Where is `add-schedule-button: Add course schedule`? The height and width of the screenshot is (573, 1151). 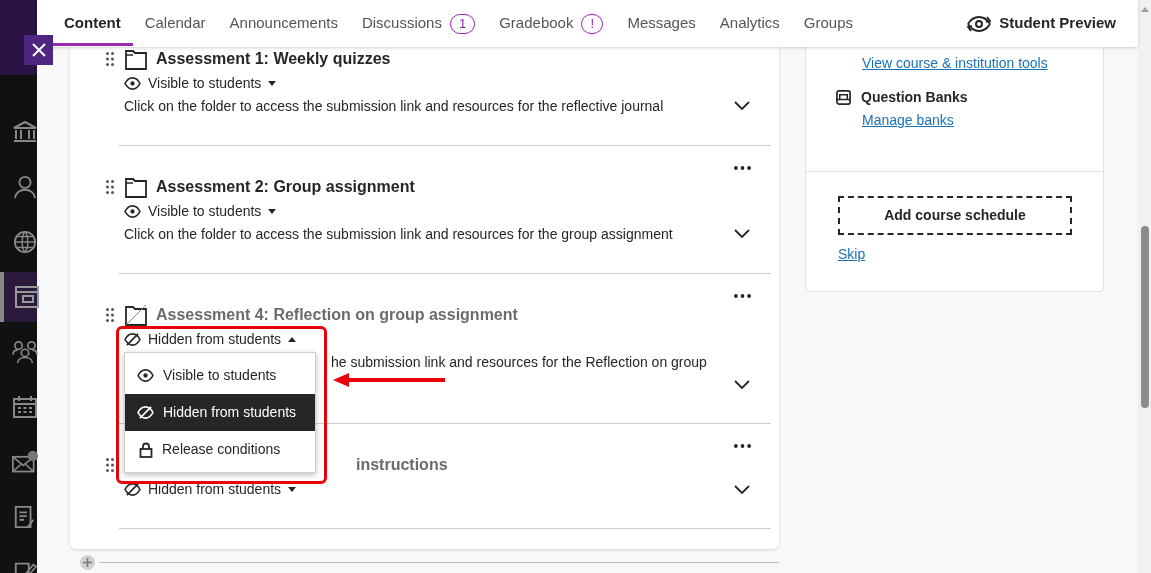
add-schedule-button: Add course schedule is located at coordinates (955, 215).